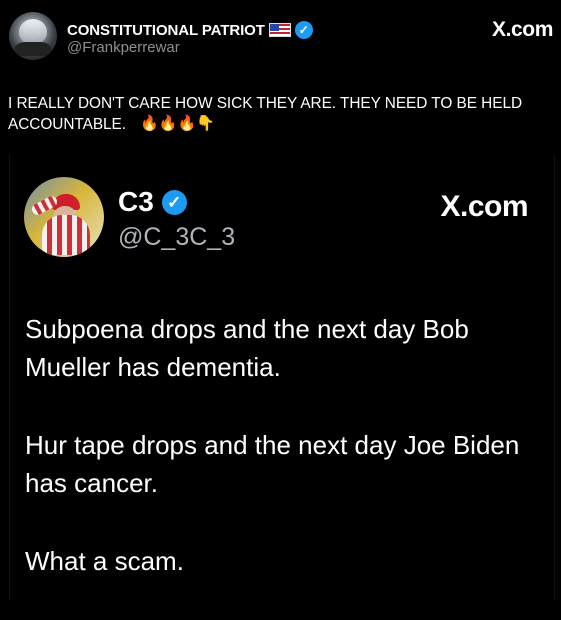 The height and width of the screenshot is (620, 561). I want to click on quoted-author-avatar, so click(64, 217).